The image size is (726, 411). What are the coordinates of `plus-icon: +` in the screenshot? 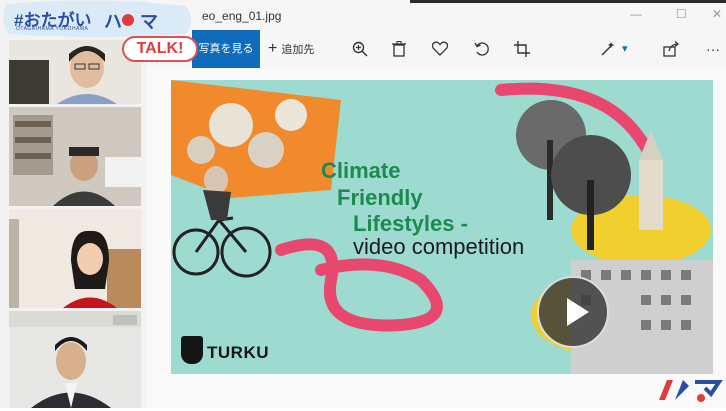 It's located at (273, 48).